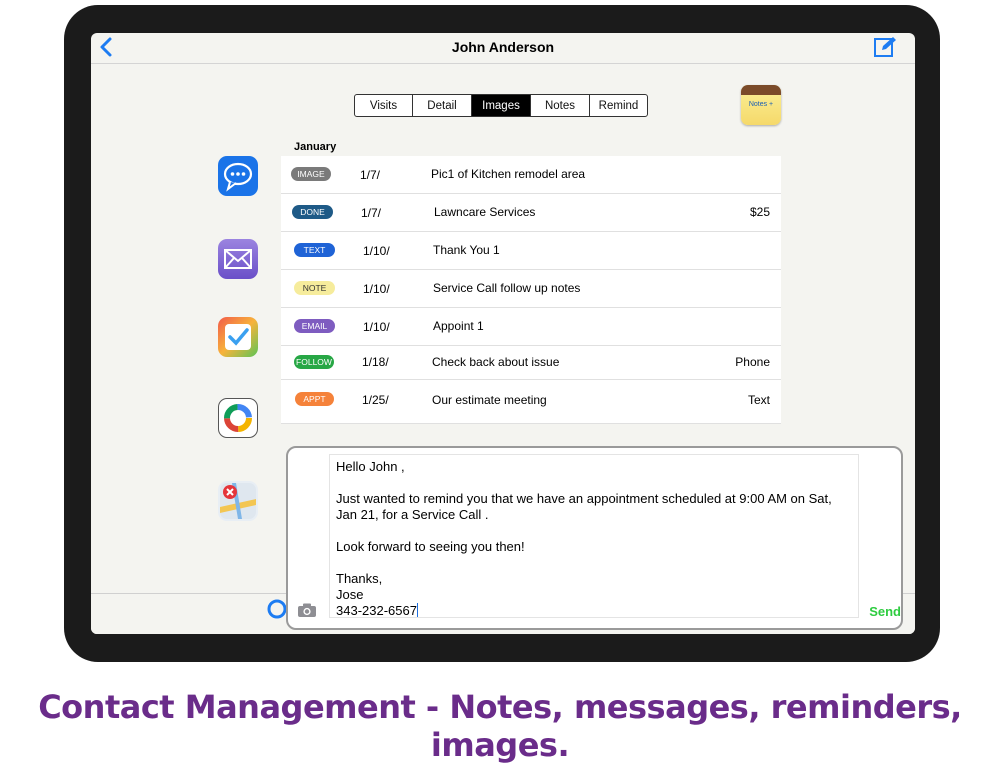  What do you see at coordinates (375, 400) in the screenshot?
I see `entry-date: 1/25/` at bounding box center [375, 400].